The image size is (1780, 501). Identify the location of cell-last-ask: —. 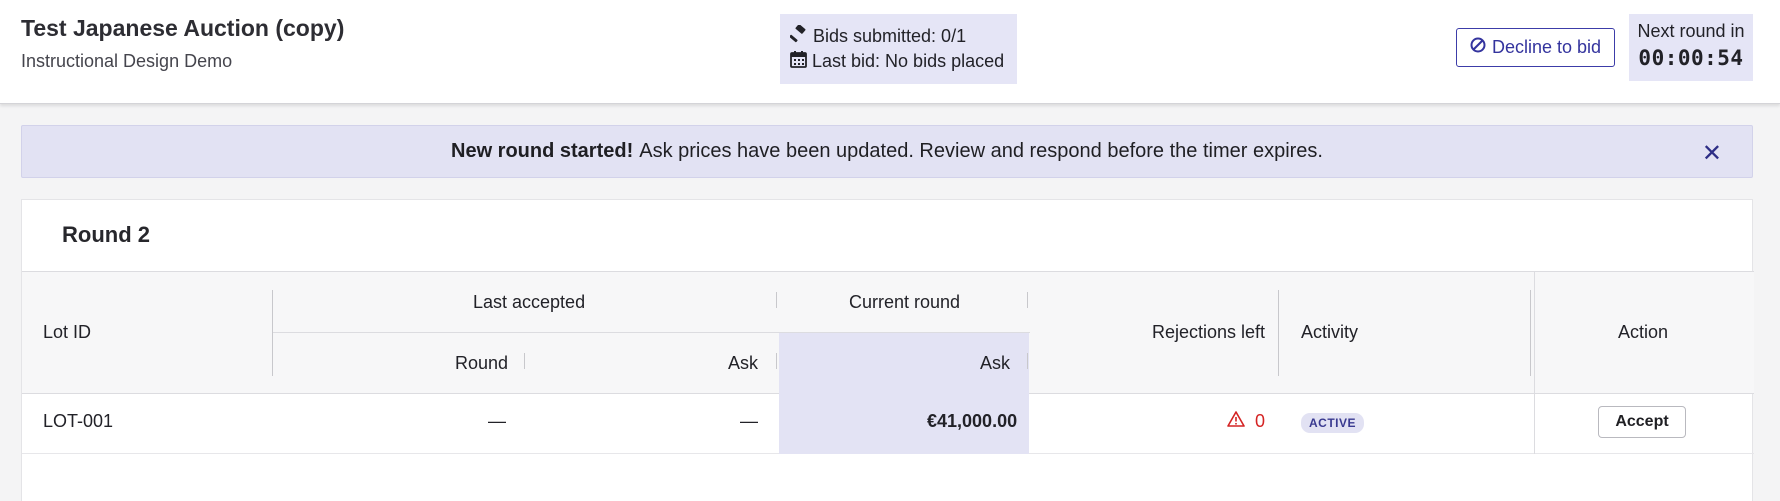
(749, 421).